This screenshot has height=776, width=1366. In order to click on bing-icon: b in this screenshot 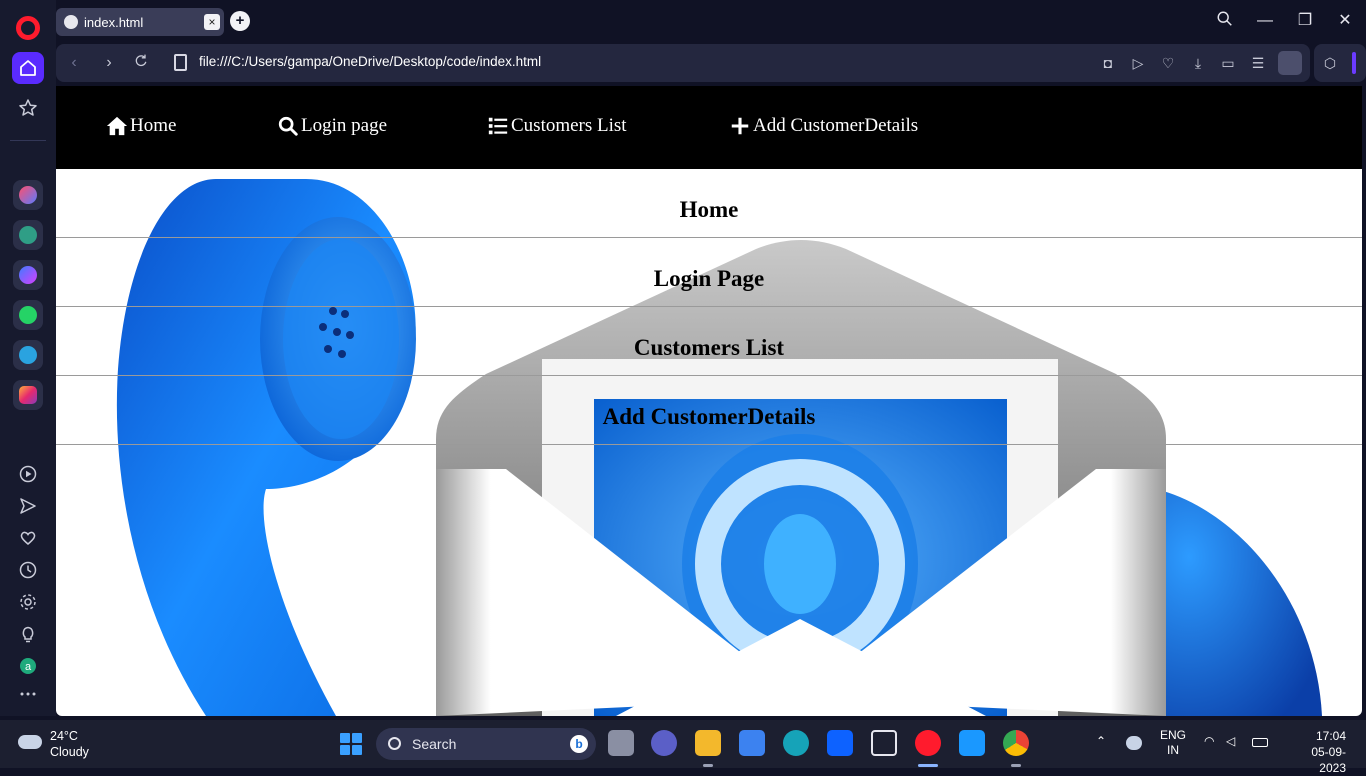, I will do `click(579, 744)`.